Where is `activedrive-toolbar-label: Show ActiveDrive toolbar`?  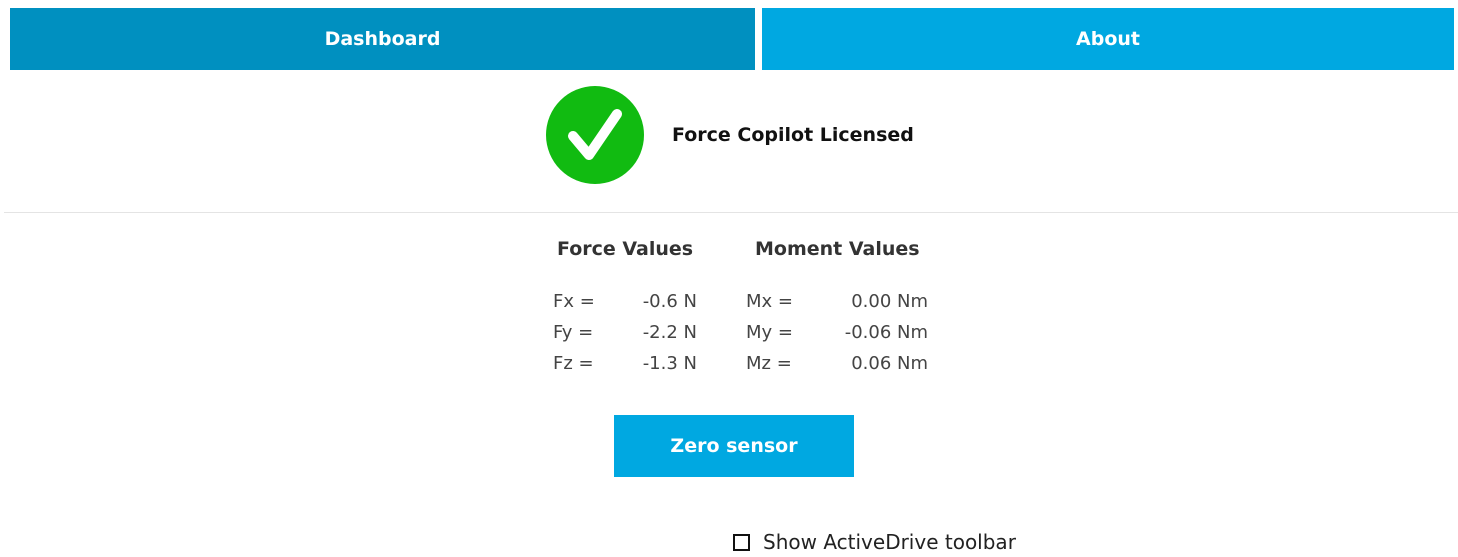
activedrive-toolbar-label: Show ActiveDrive toolbar is located at coordinates (889, 542).